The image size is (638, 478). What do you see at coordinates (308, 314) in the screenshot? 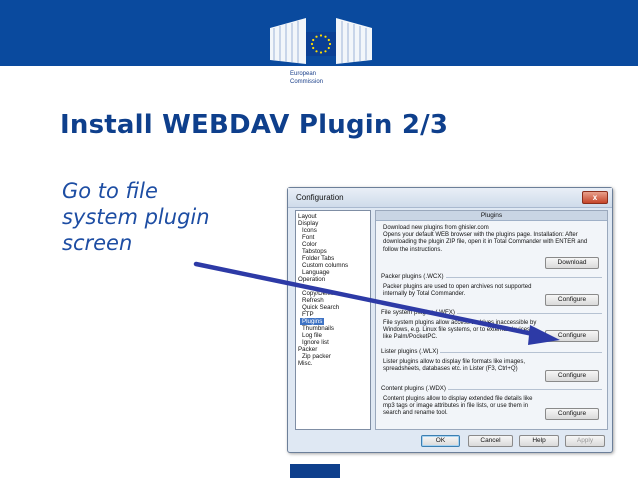
I see `tree-item-ftp: FTP` at bounding box center [308, 314].